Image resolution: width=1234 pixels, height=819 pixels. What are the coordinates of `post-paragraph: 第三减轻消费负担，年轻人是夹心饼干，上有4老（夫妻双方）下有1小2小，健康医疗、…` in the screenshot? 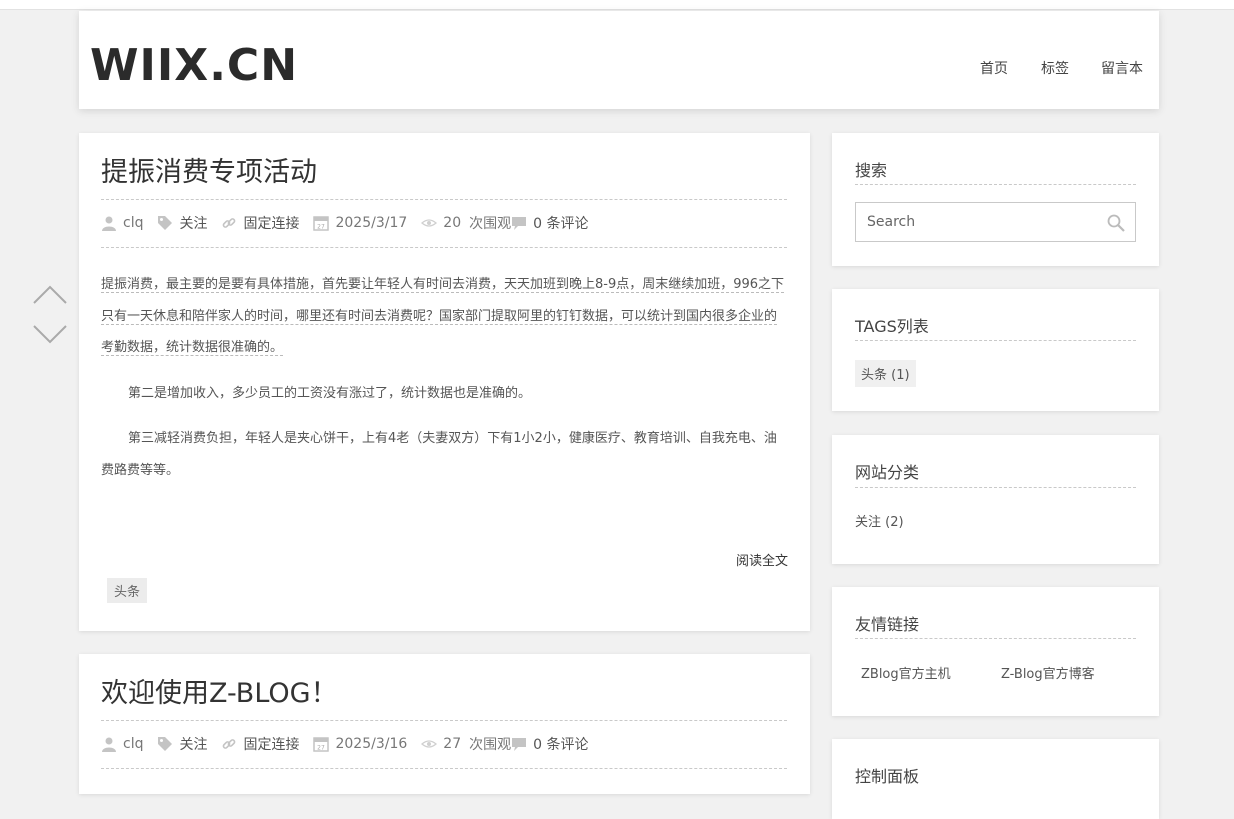 It's located at (439, 454).